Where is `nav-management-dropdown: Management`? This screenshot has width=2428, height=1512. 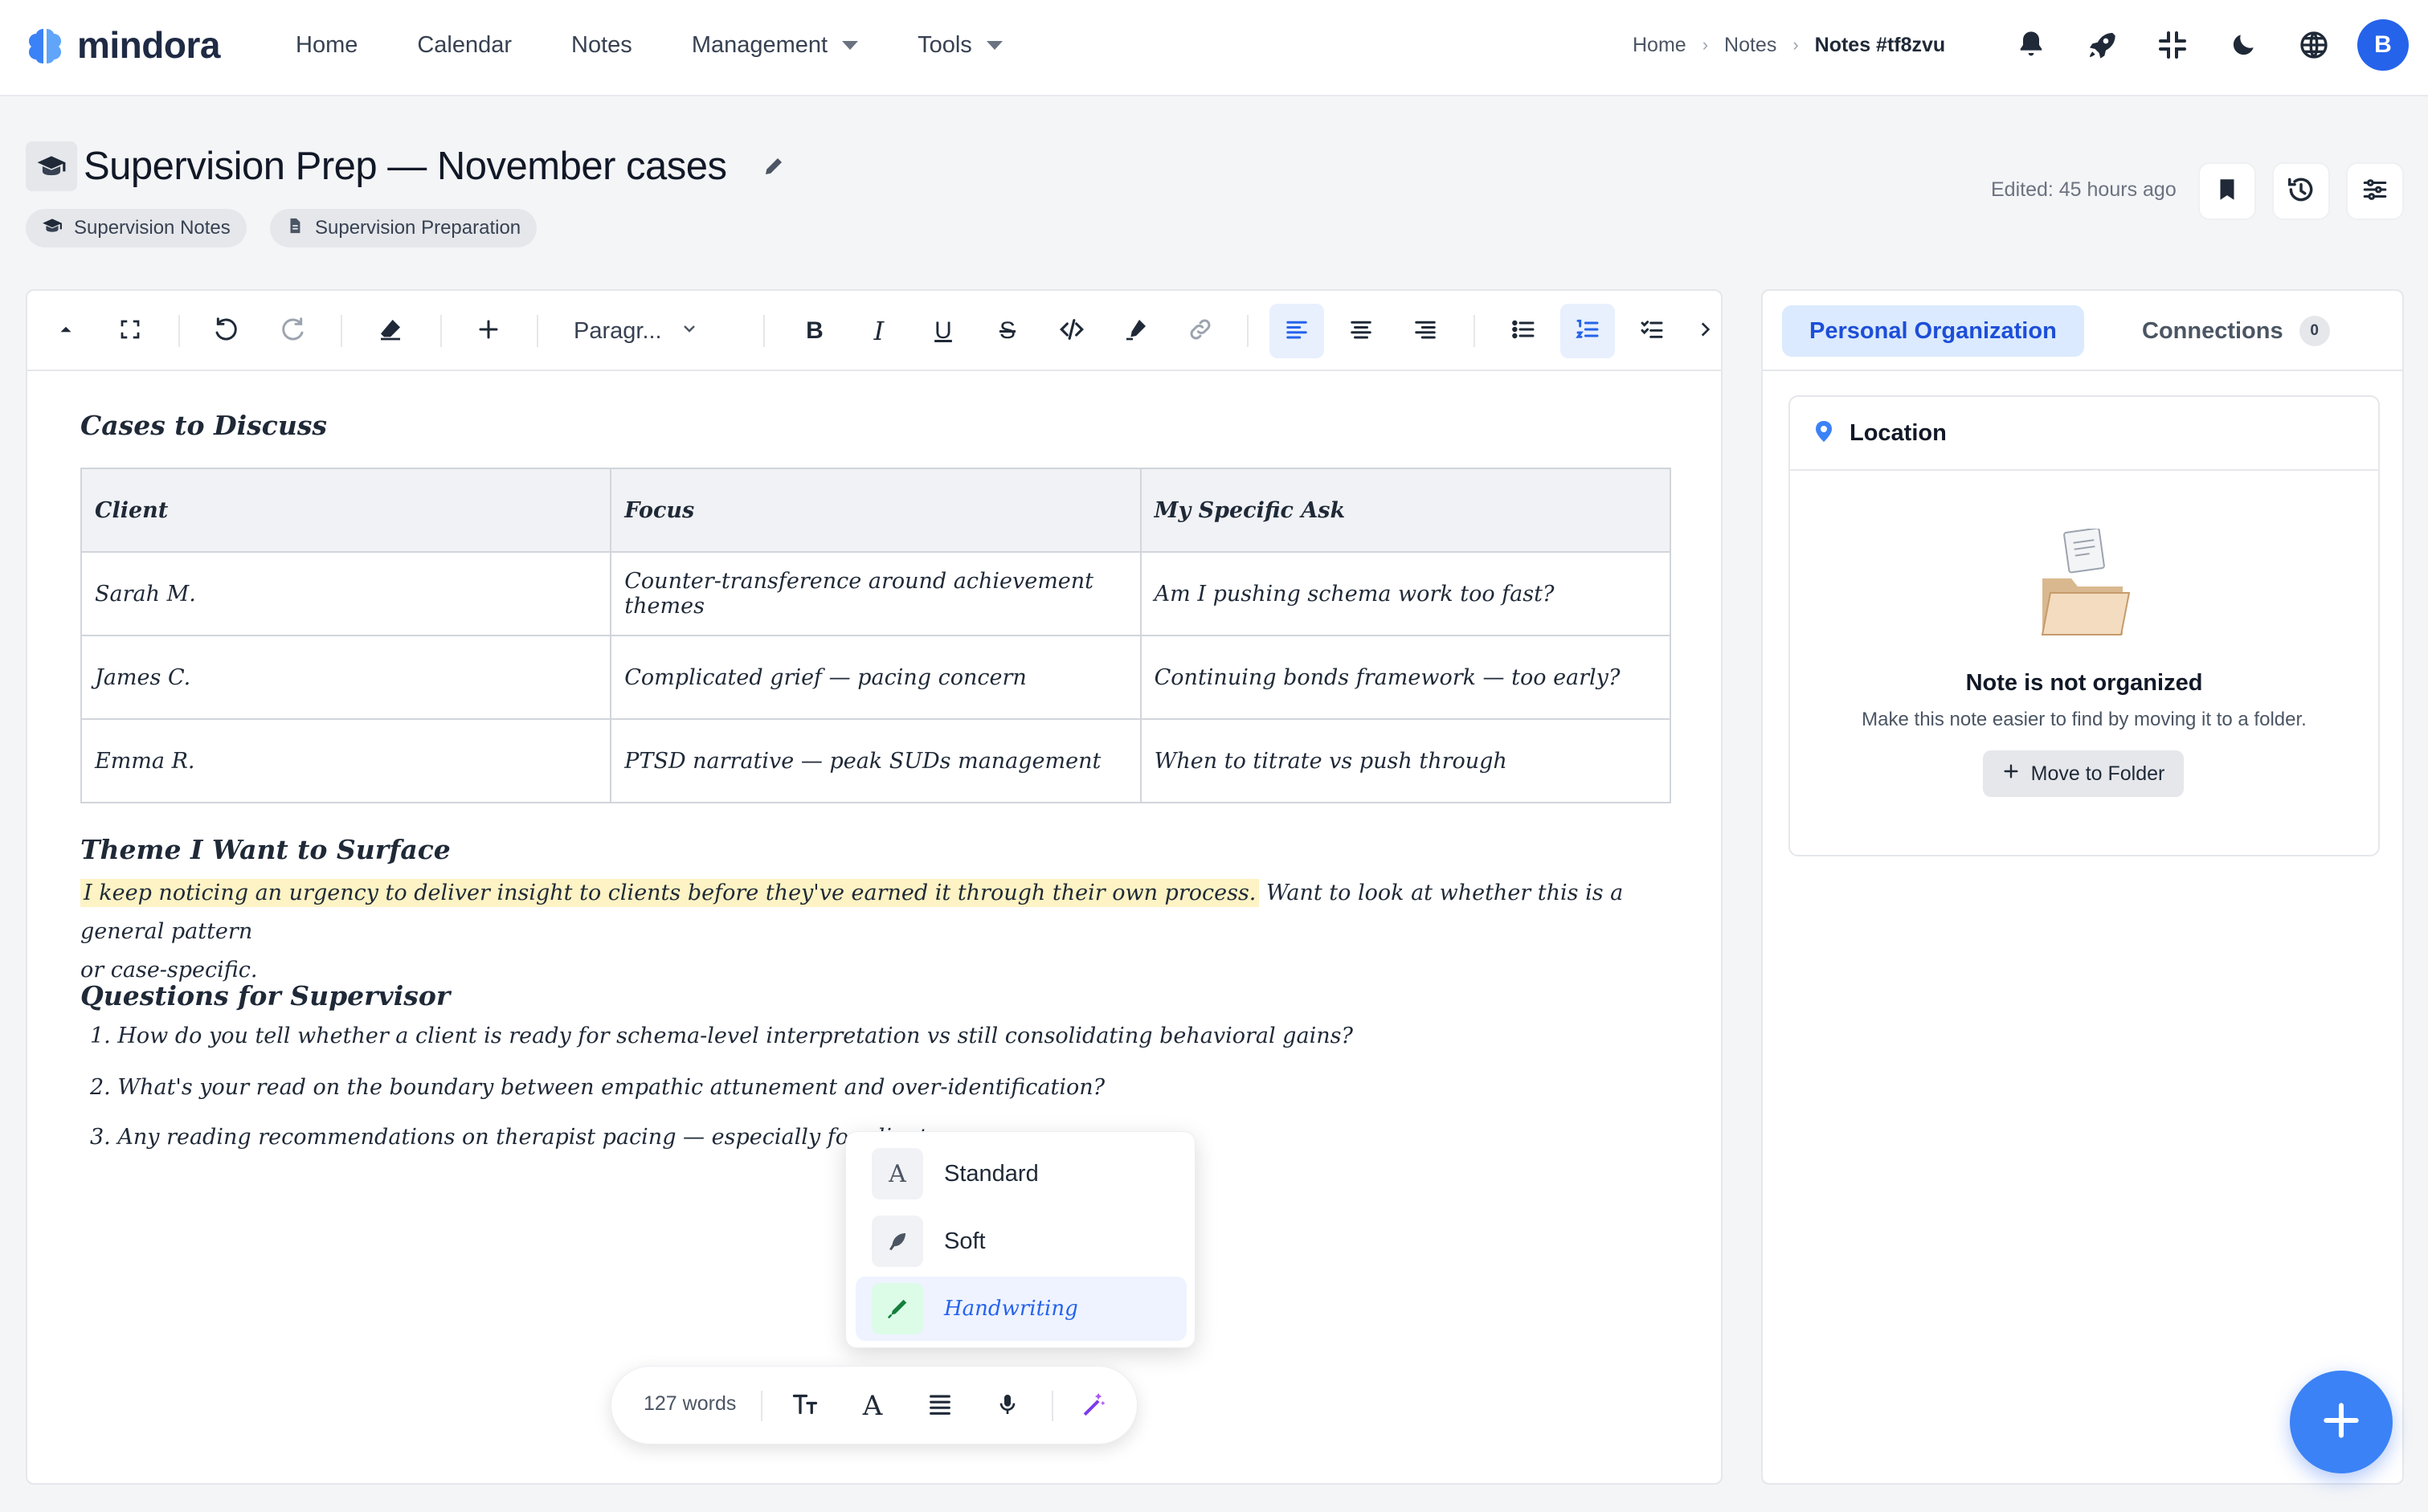 nav-management-dropdown: Management is located at coordinates (775, 45).